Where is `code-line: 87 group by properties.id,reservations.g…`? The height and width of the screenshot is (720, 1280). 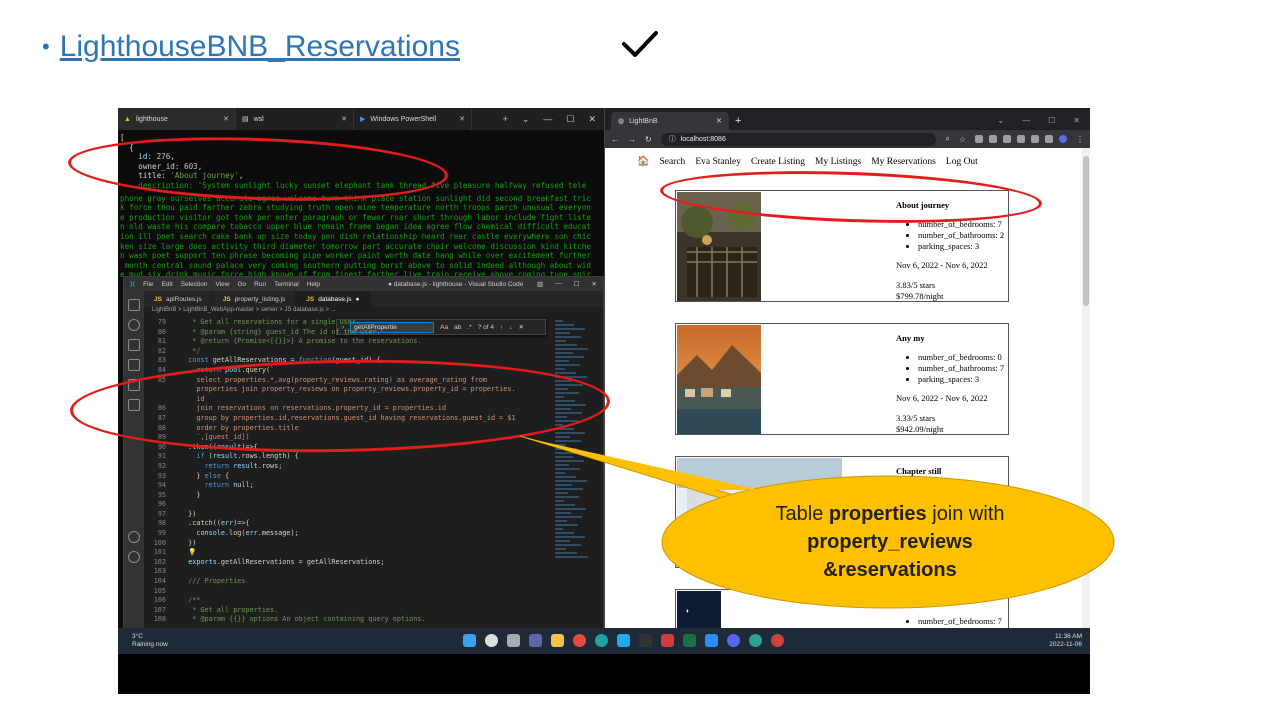
code-line: 87 group by properties.id,reservations.g… is located at coordinates (348, 419).